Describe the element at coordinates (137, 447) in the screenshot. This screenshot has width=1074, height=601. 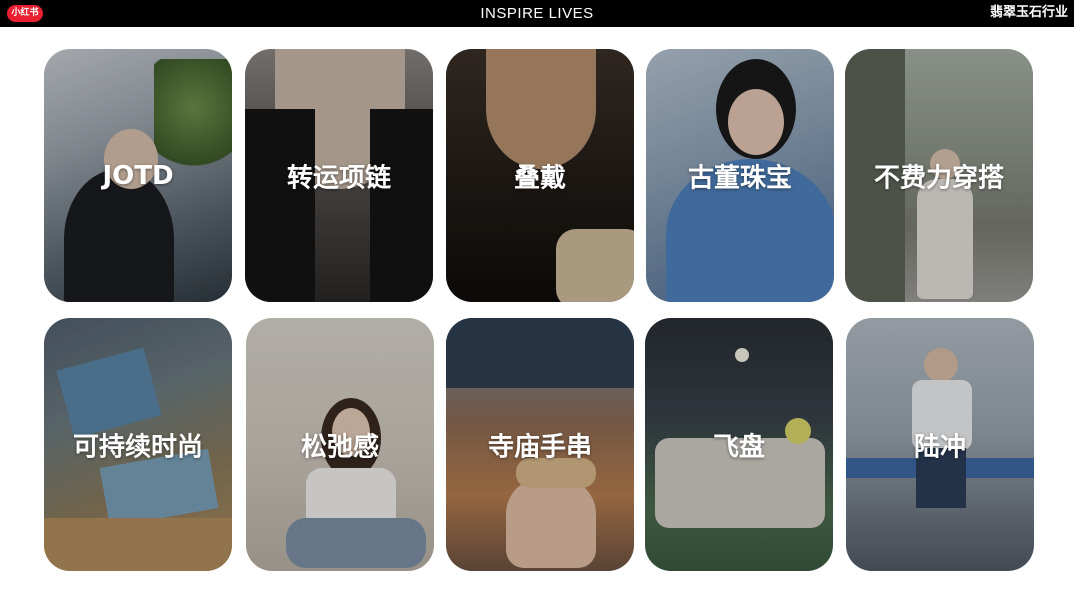
I see `card-label: 可持续时尚` at that location.